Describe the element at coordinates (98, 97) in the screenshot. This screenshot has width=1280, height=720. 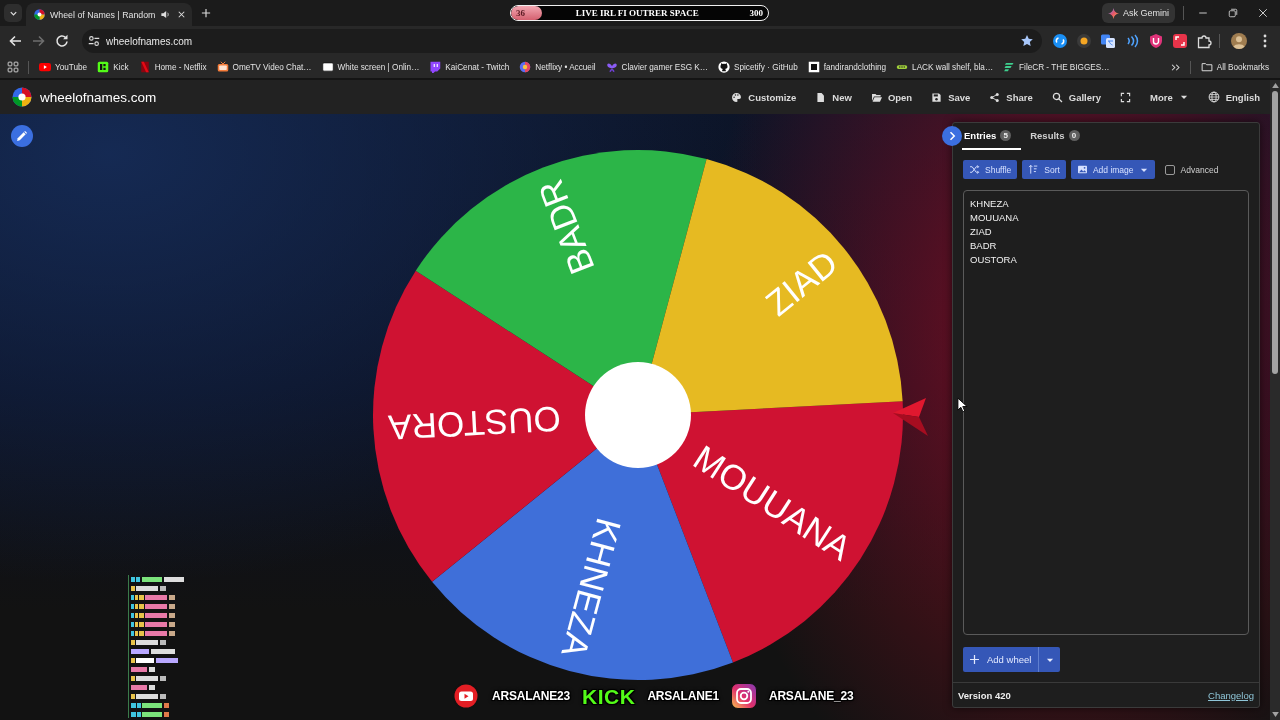
I see `site-title: wheelofnames.com` at that location.